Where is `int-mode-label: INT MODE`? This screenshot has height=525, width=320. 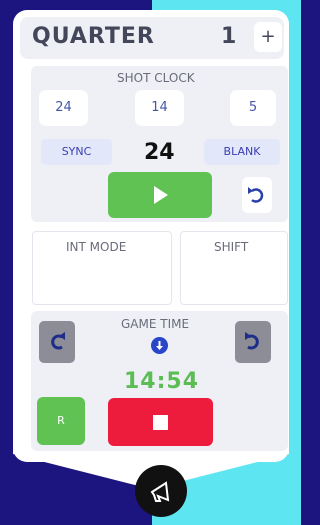 int-mode-label: INT MODE is located at coordinates (96, 247).